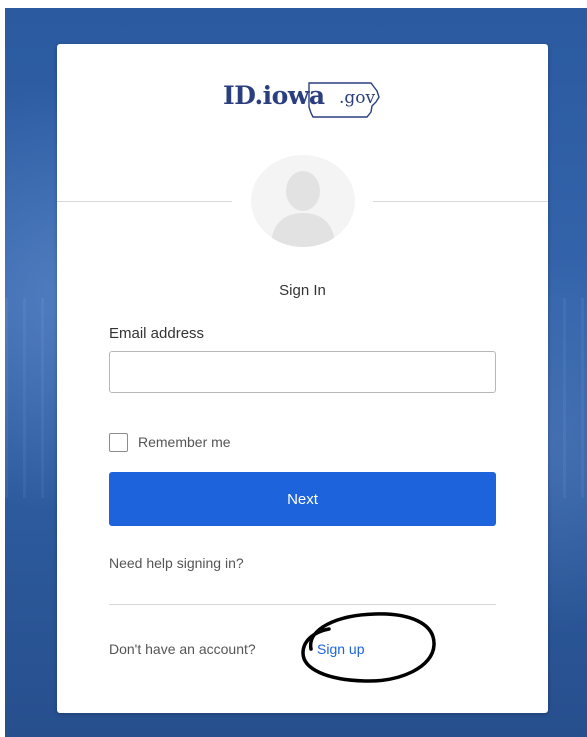  I want to click on email-label: Email address, so click(157, 333).